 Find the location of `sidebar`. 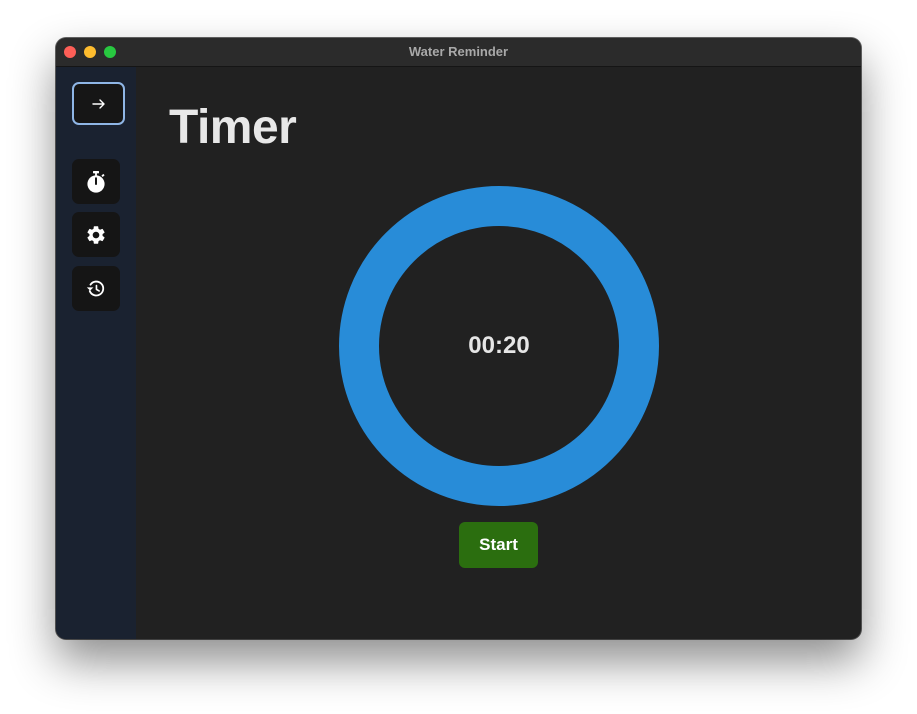

sidebar is located at coordinates (96, 353).